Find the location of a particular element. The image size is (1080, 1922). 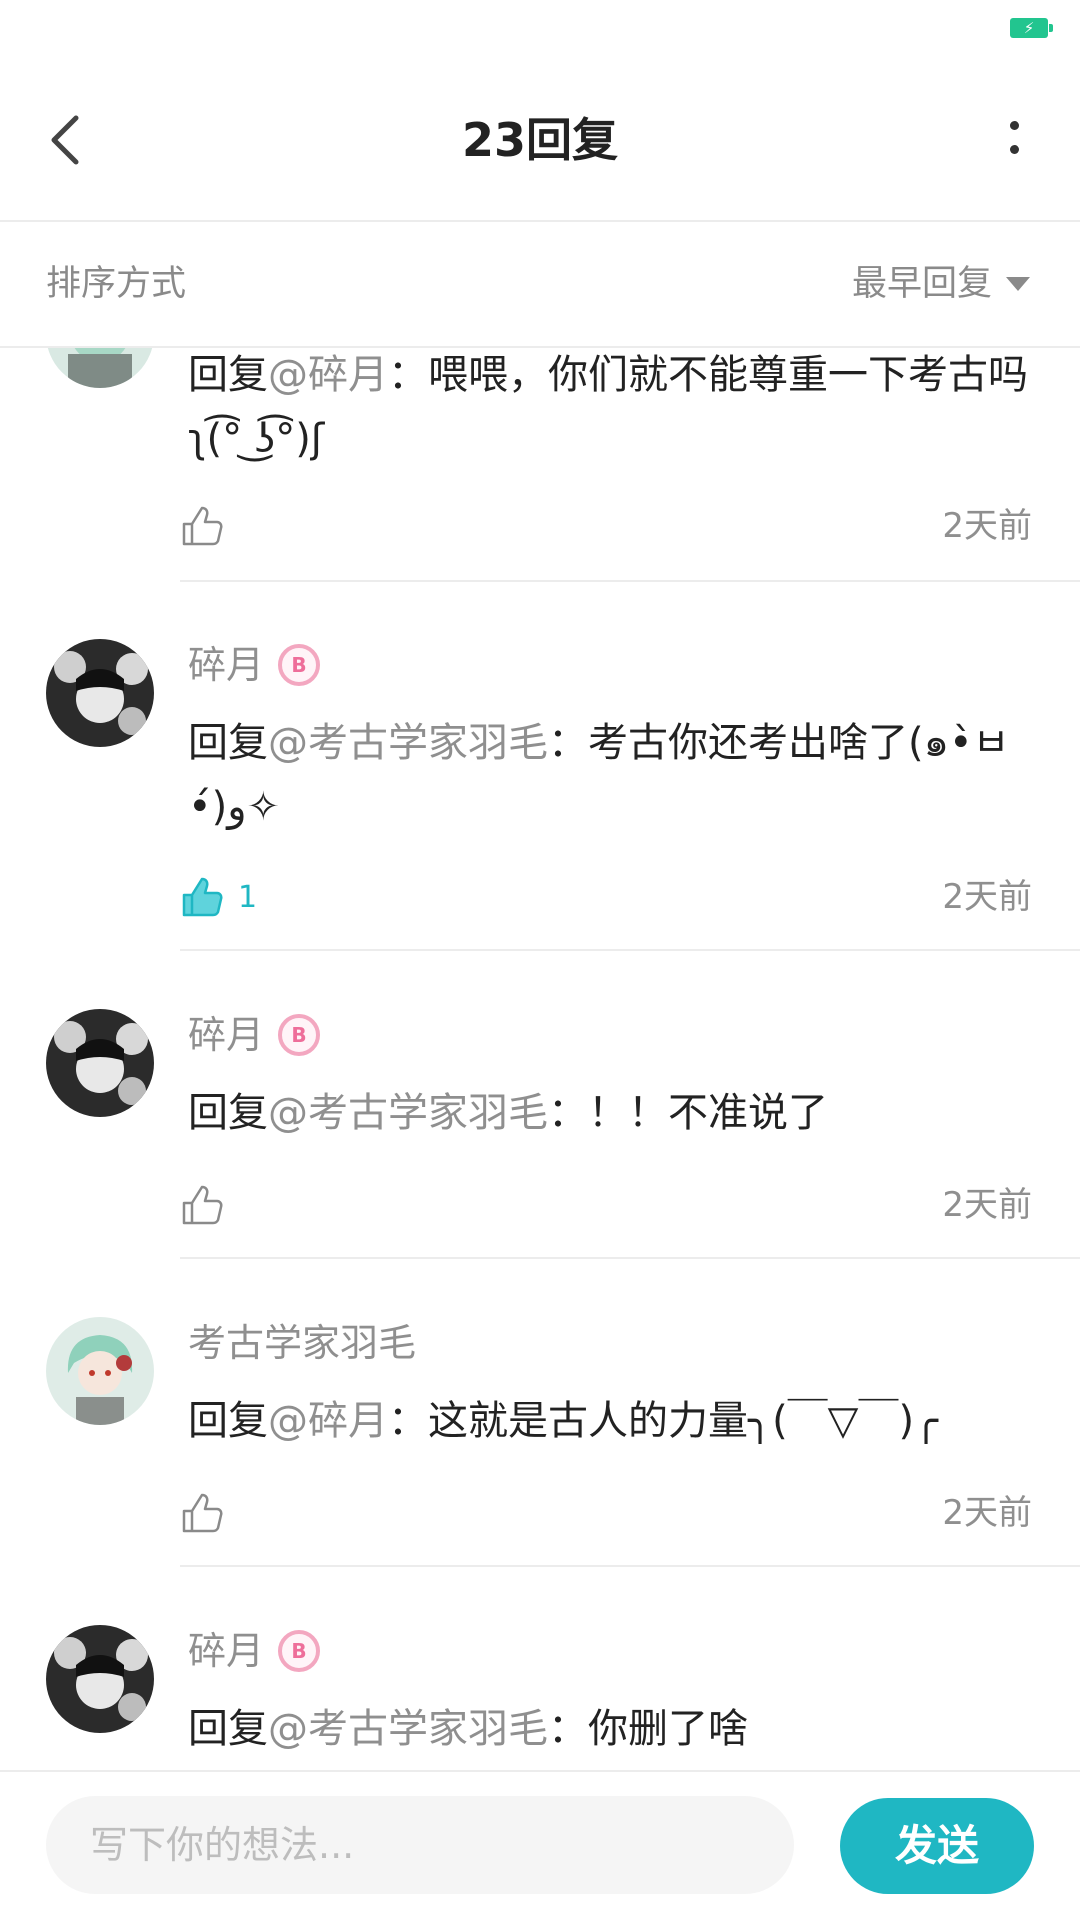

reply-content: 回复@考古学家羽毛：你删了啥 is located at coordinates (468, 1729).